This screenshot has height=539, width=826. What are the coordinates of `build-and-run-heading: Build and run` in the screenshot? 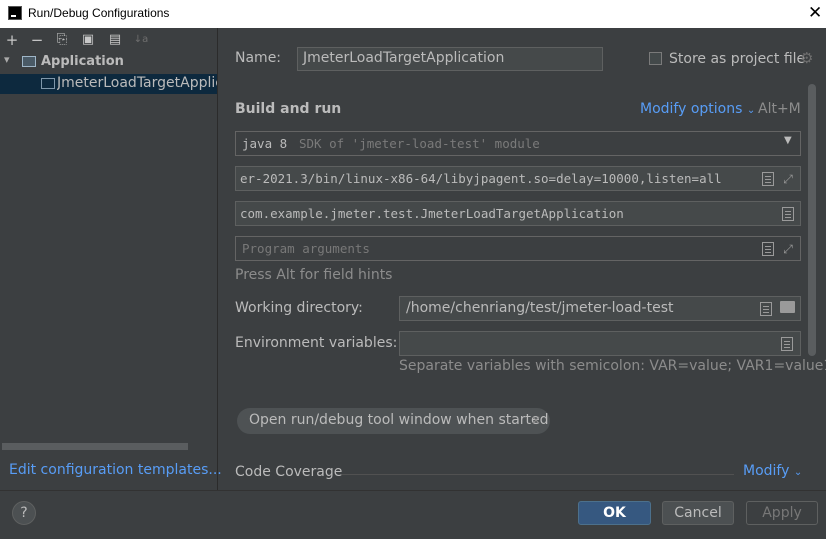 It's located at (288, 109).